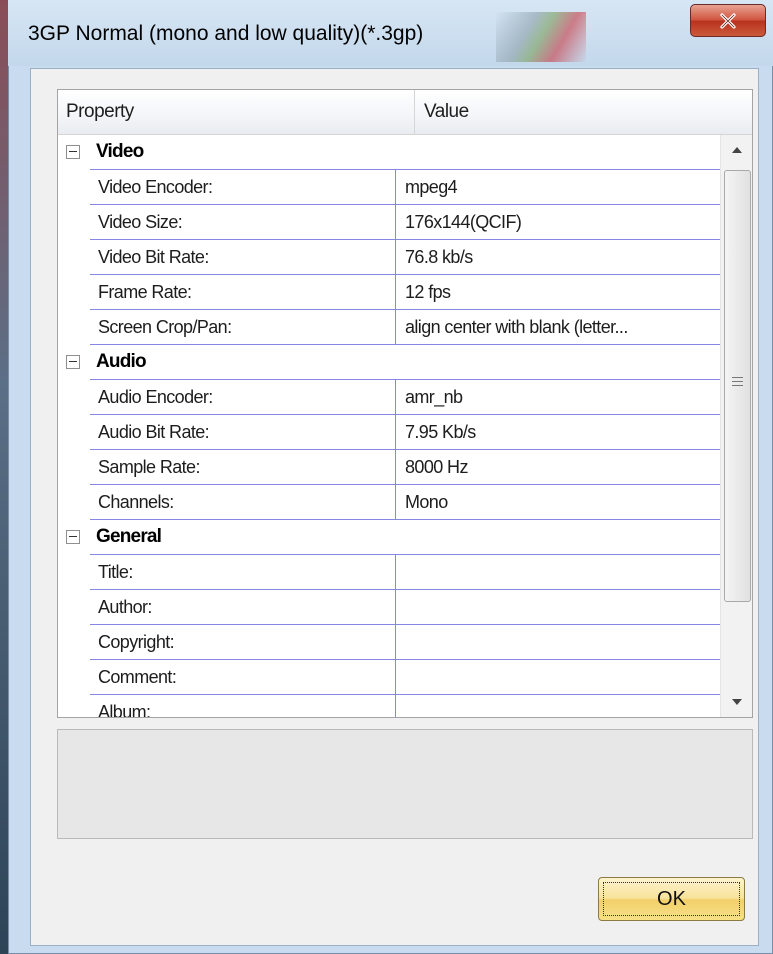  What do you see at coordinates (243, 187) in the screenshot?
I see `property-name: Video Encoder:` at bounding box center [243, 187].